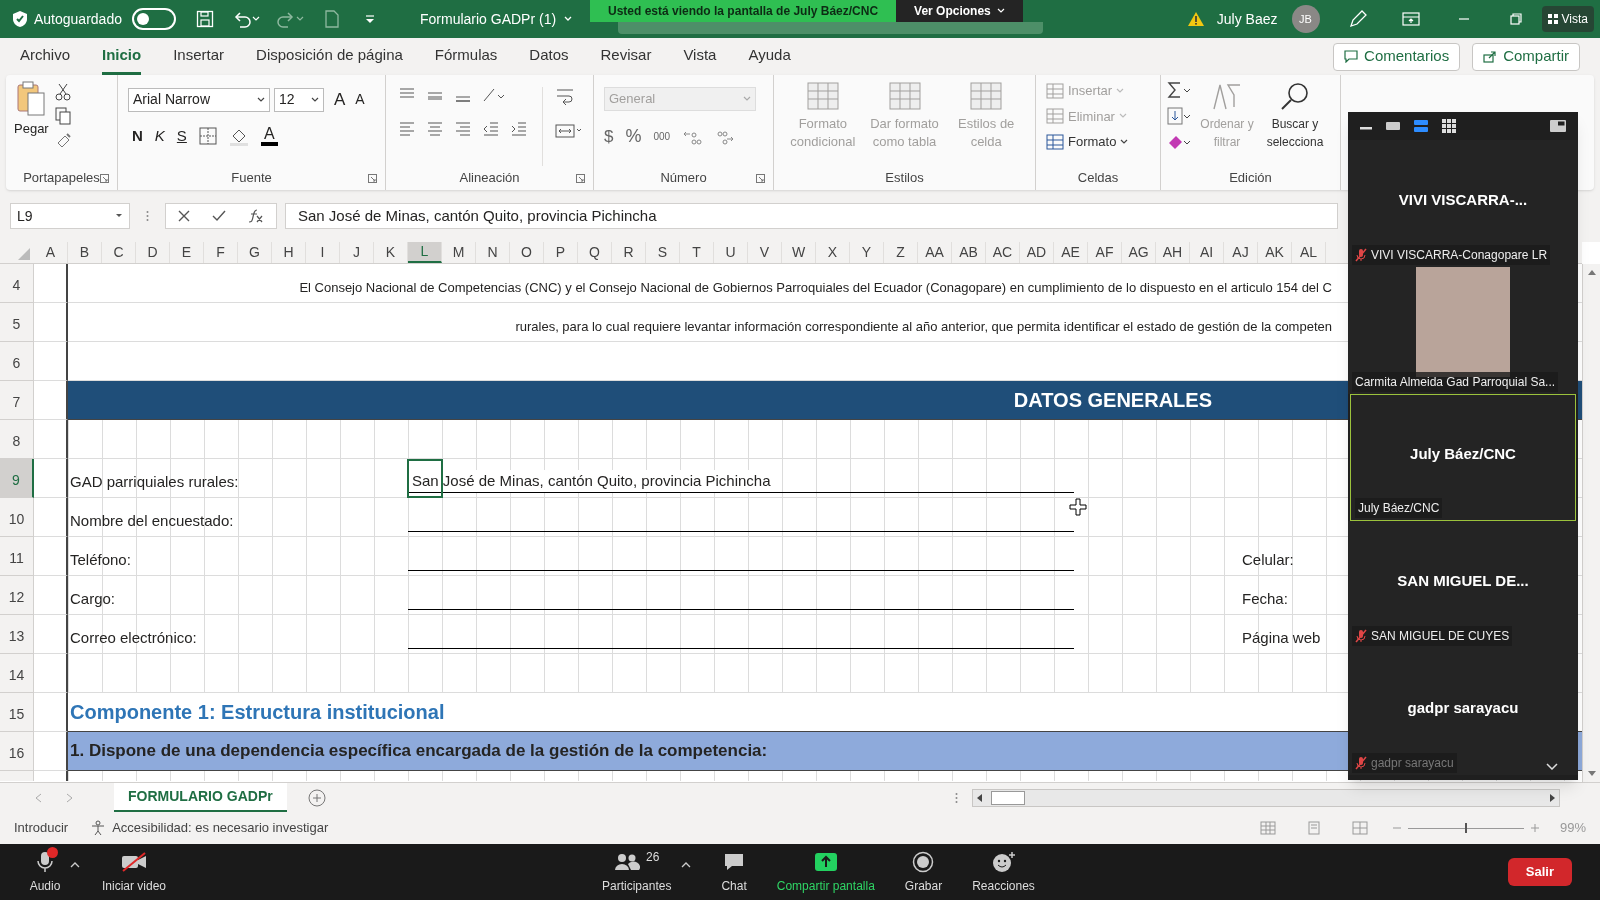  Describe the element at coordinates (17, 283) in the screenshot. I see `row-header: 4` at that location.